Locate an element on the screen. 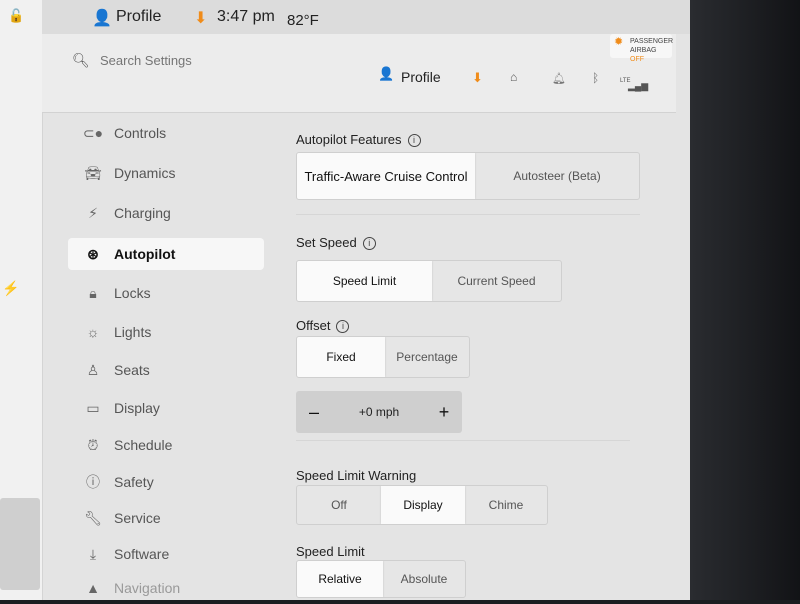 This screenshot has height=604, width=800. airbag-icon: ✹ is located at coordinates (619, 42).